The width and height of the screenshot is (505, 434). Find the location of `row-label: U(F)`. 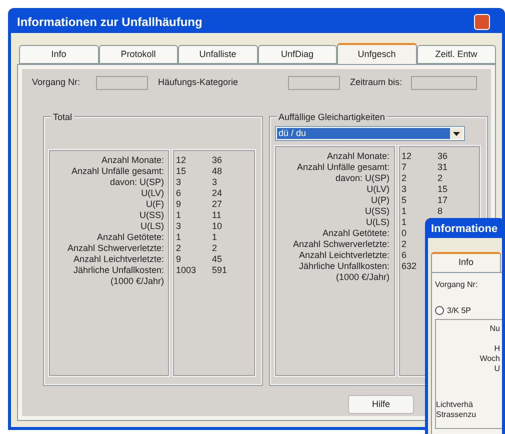

row-label: U(F) is located at coordinates (155, 204).